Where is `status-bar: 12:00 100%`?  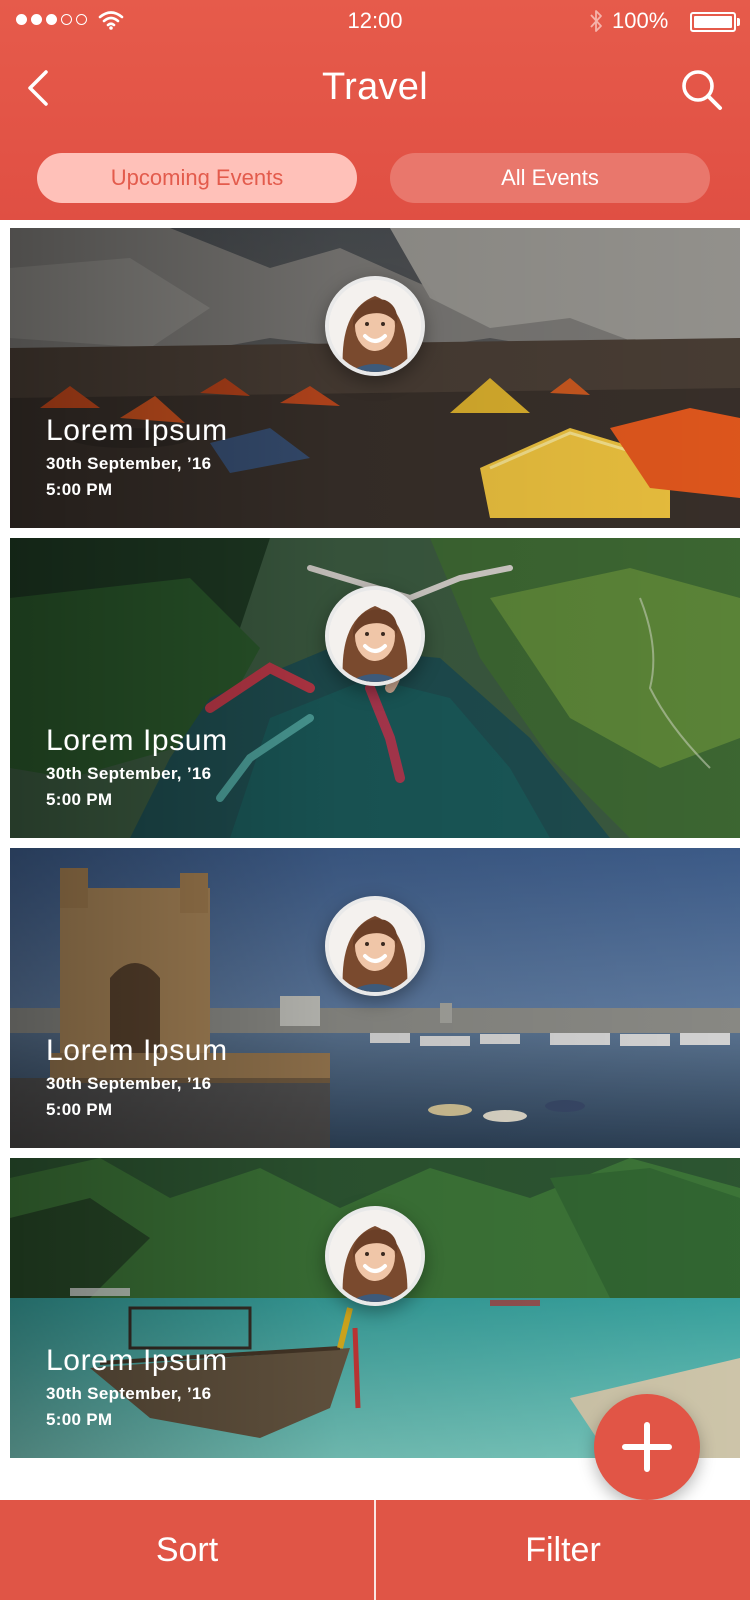 status-bar: 12:00 100% is located at coordinates (375, 22).